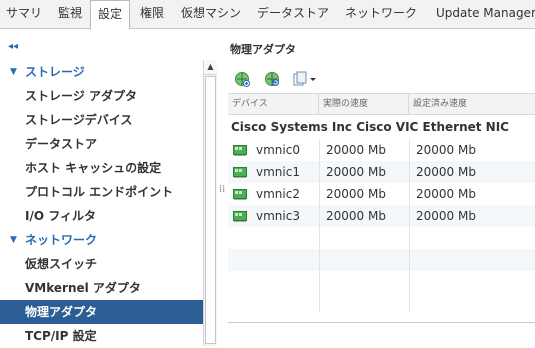 The image size is (535, 348). I want to click on refresh-network-icon, so click(272, 79).